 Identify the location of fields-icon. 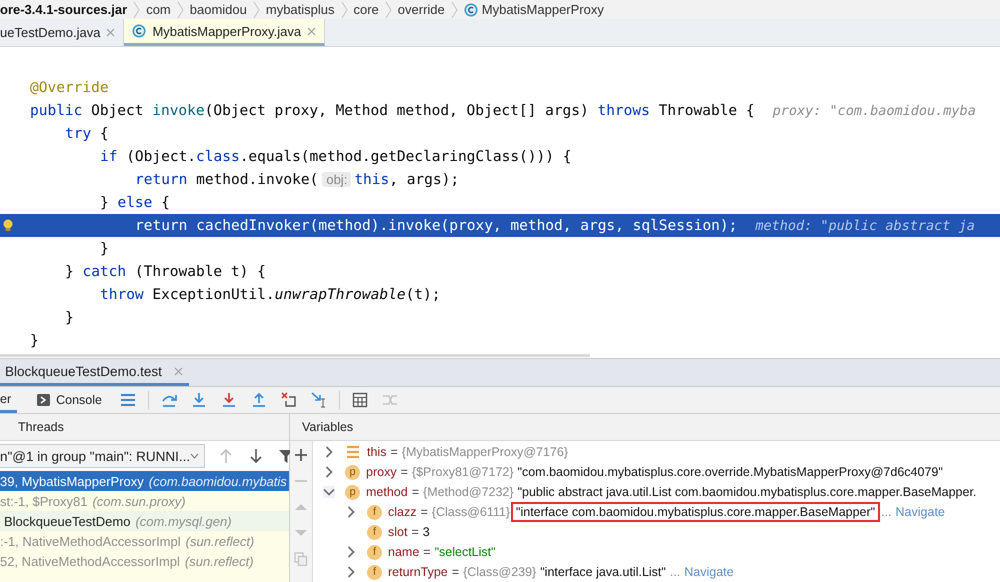
(353, 452).